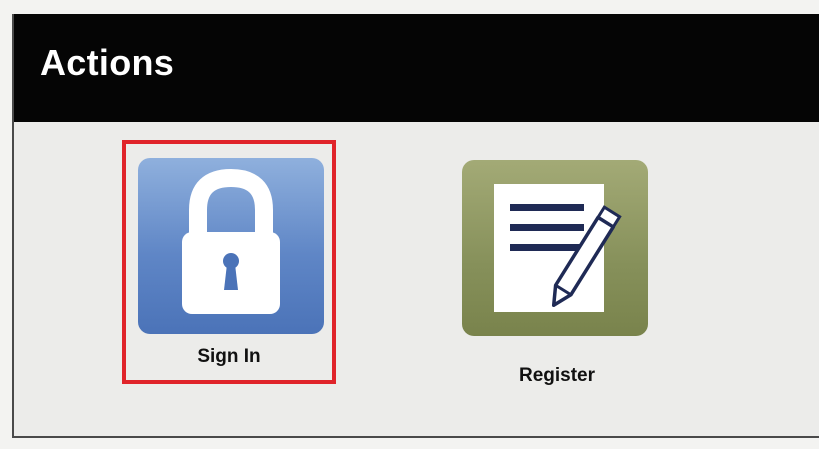  Describe the element at coordinates (557, 375) in the screenshot. I see `register-label: Register` at that location.